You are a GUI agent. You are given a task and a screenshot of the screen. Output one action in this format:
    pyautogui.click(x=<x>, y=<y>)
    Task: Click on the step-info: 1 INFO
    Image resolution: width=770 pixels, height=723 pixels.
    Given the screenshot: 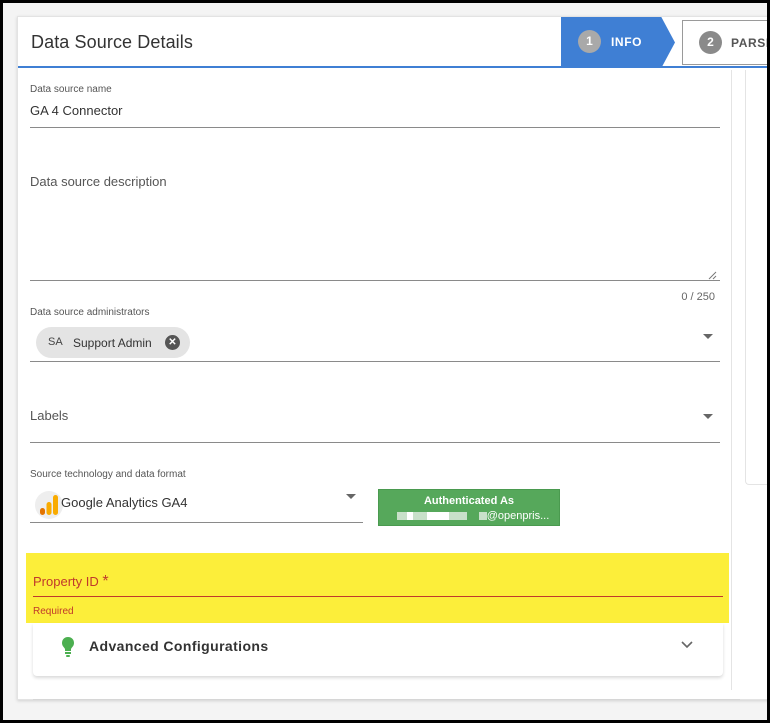 What is the action you would take?
    pyautogui.click(x=618, y=42)
    